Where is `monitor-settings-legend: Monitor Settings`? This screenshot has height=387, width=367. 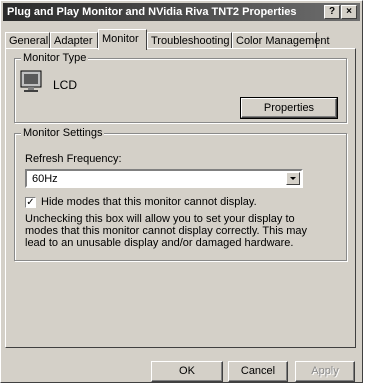 monitor-settings-legend: Monitor Settings is located at coordinates (63, 133).